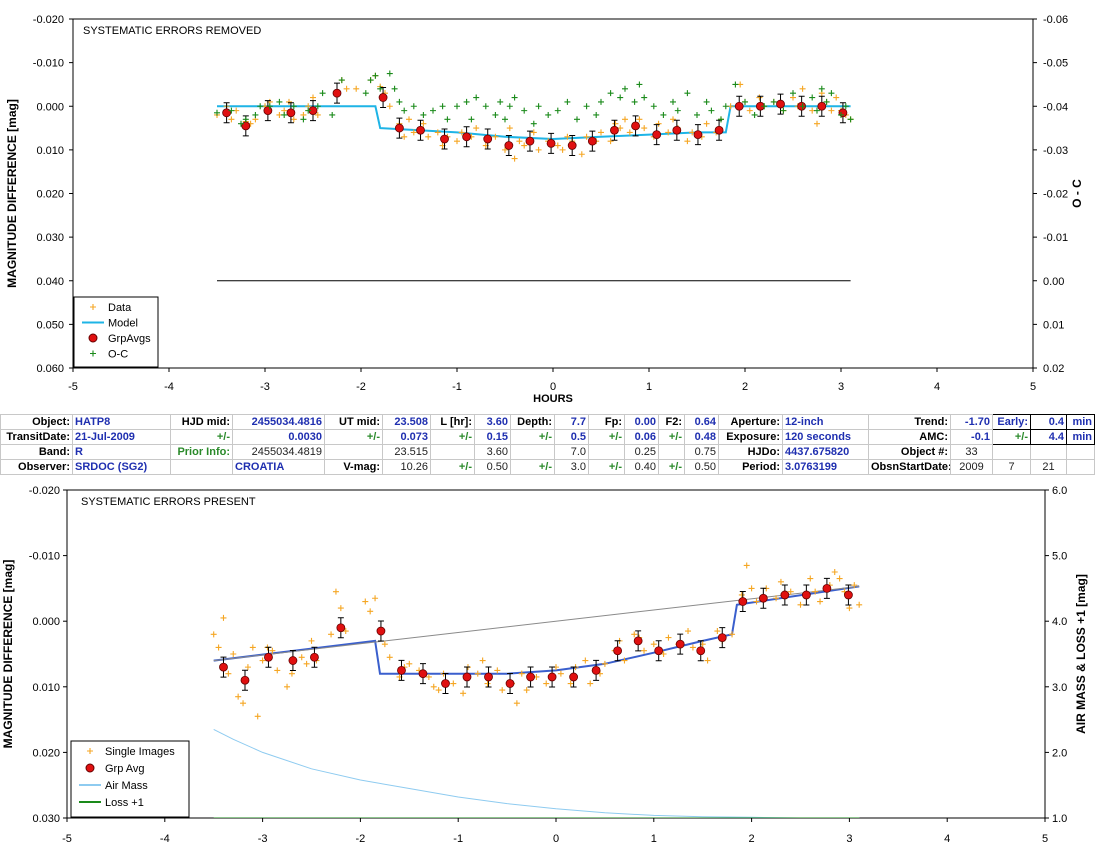  Describe the element at coordinates (1059, 491) in the screenshot. I see `y2-tick-label: 6.0` at that location.